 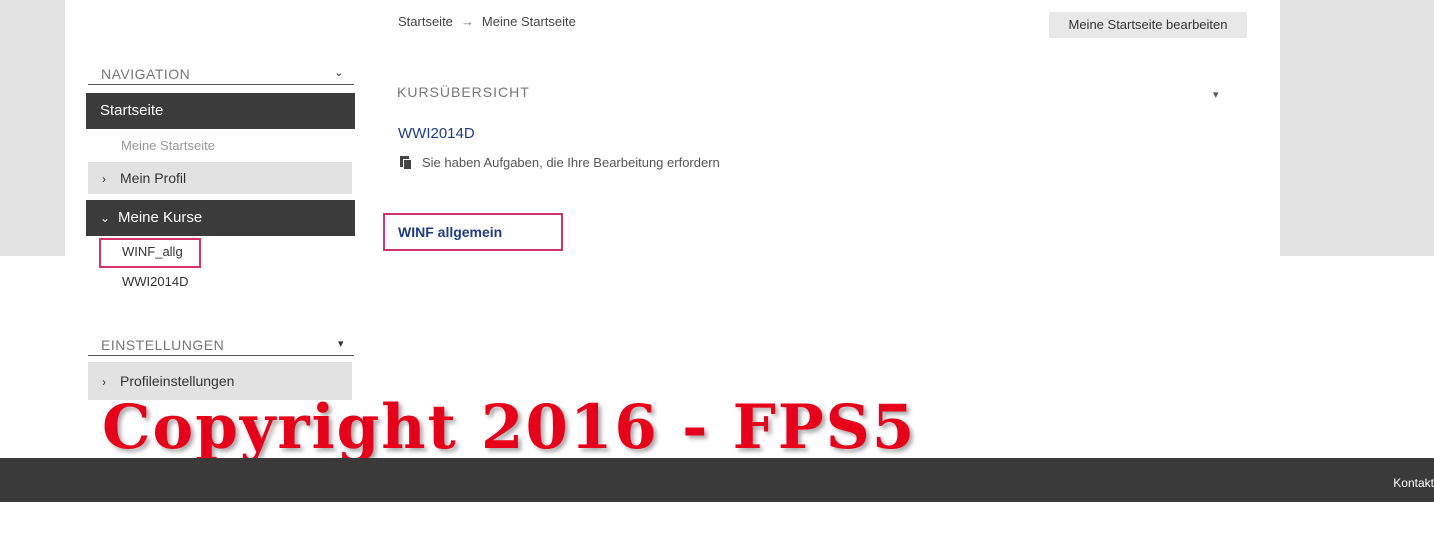 What do you see at coordinates (1413, 483) in the screenshot?
I see `footer-contact-link: Kontakt` at bounding box center [1413, 483].